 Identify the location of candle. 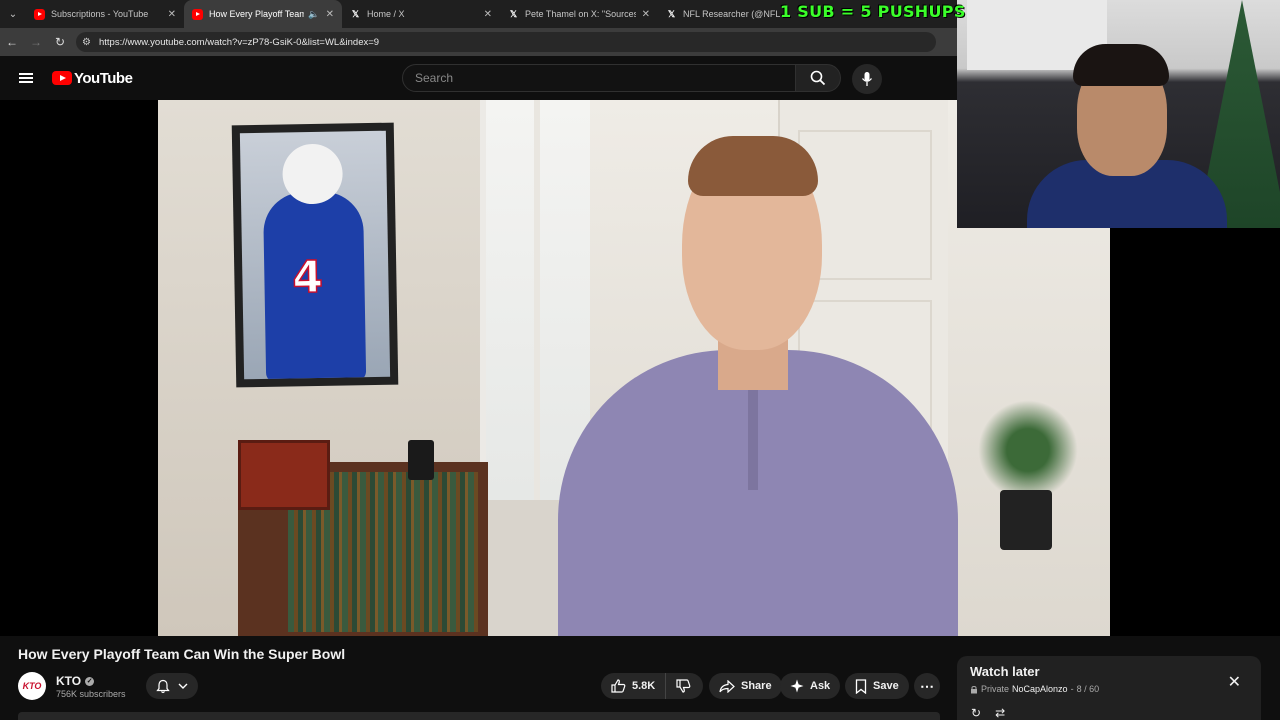
(421, 460).